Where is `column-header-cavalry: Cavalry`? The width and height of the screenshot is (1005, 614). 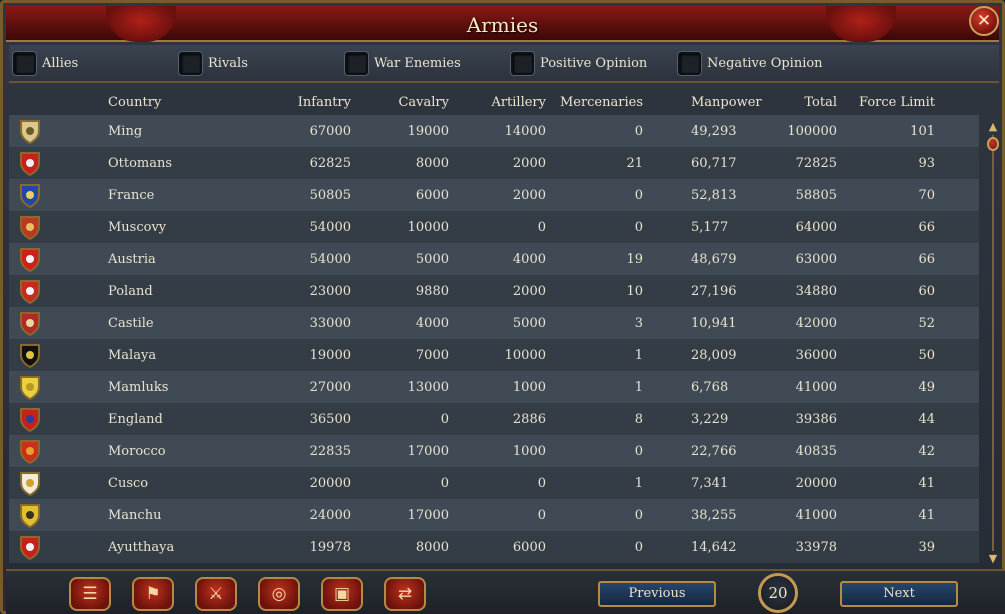 column-header-cavalry: Cavalry is located at coordinates (414, 102).